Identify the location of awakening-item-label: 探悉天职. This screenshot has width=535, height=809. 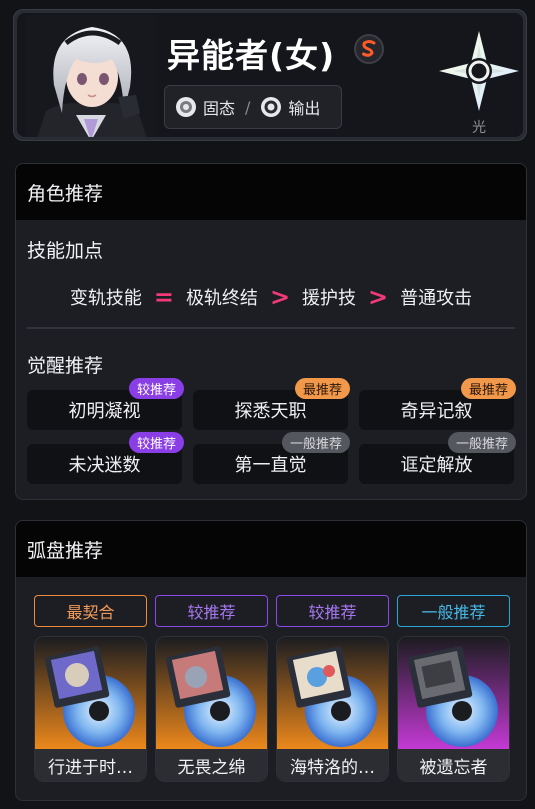
(270, 411).